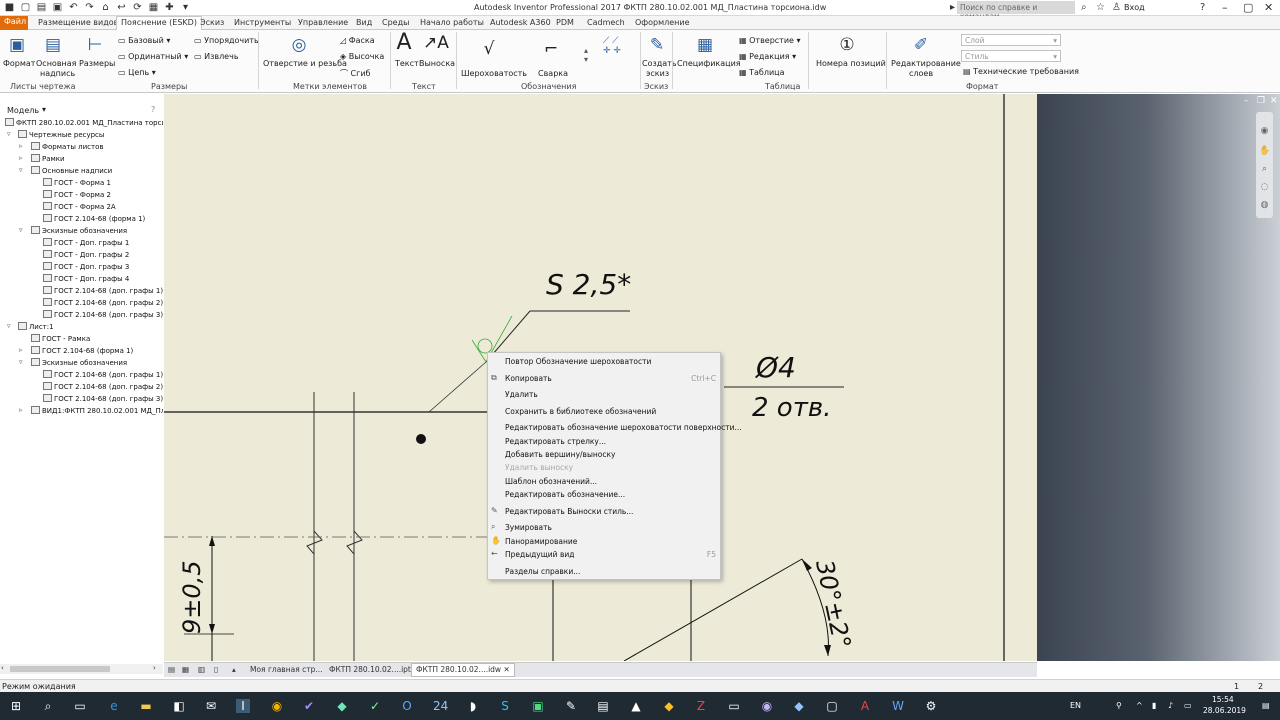 Image resolution: width=1280 pixels, height=720 pixels. Describe the element at coordinates (277, 706) in the screenshot. I see `chrome-icon: ◉` at that location.